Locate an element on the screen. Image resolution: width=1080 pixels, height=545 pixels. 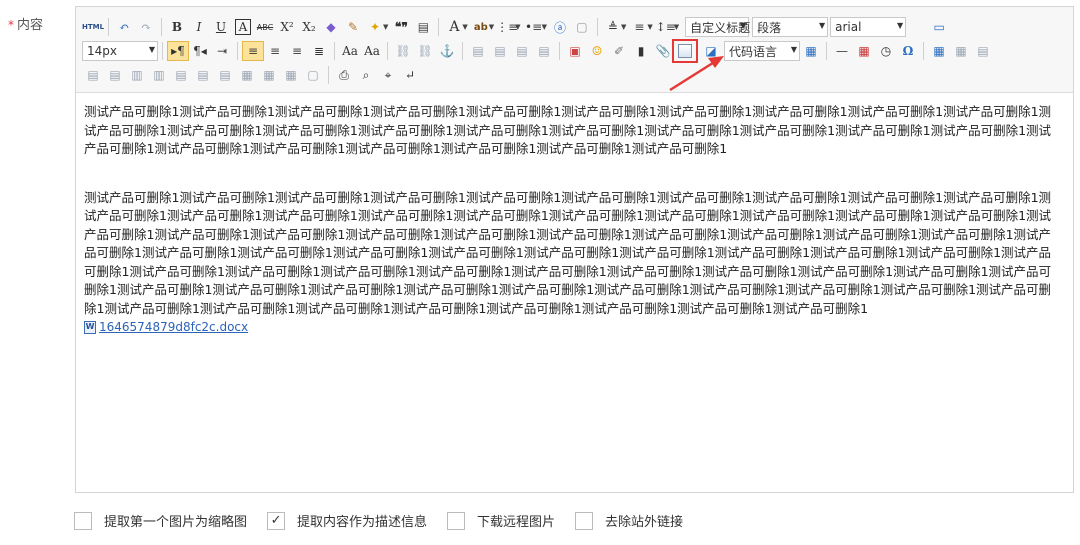
format-painter-icon: ✎ is located at coordinates (353, 27).